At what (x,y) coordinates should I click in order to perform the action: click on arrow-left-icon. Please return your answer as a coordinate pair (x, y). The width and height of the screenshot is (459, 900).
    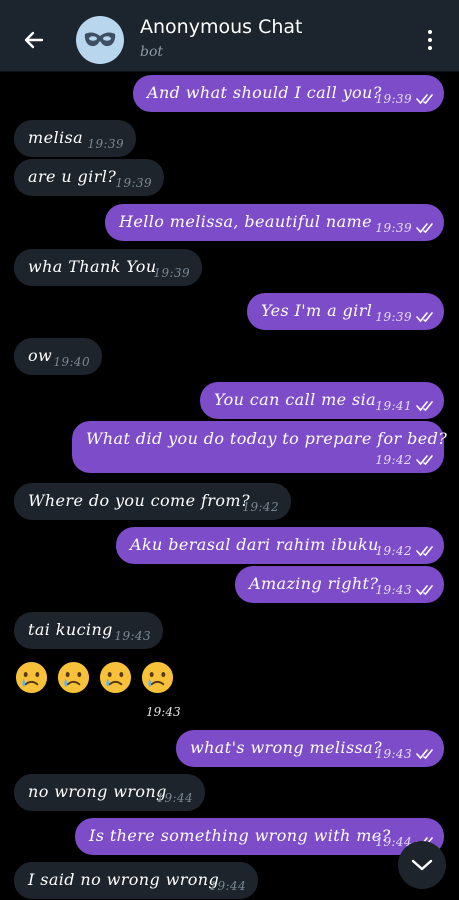
    Looking at the image, I should click on (34, 40).